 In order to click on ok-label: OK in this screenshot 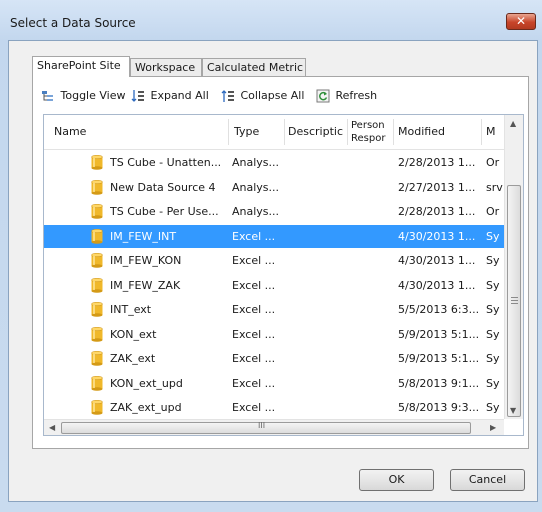, I will do `click(396, 479)`.